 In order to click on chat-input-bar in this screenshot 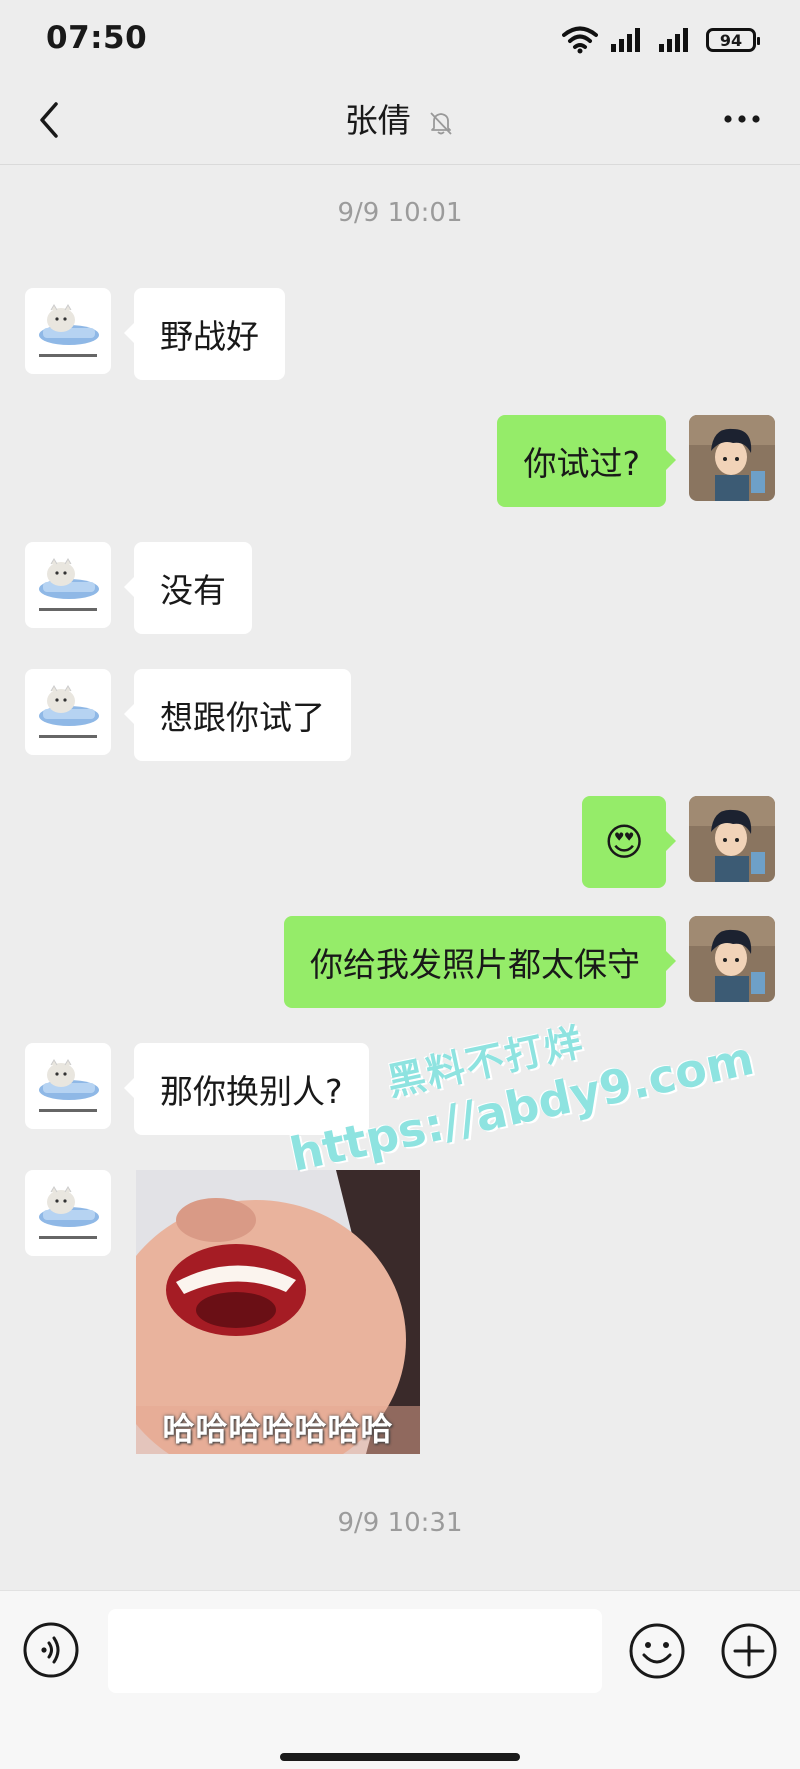, I will do `click(400, 1679)`.